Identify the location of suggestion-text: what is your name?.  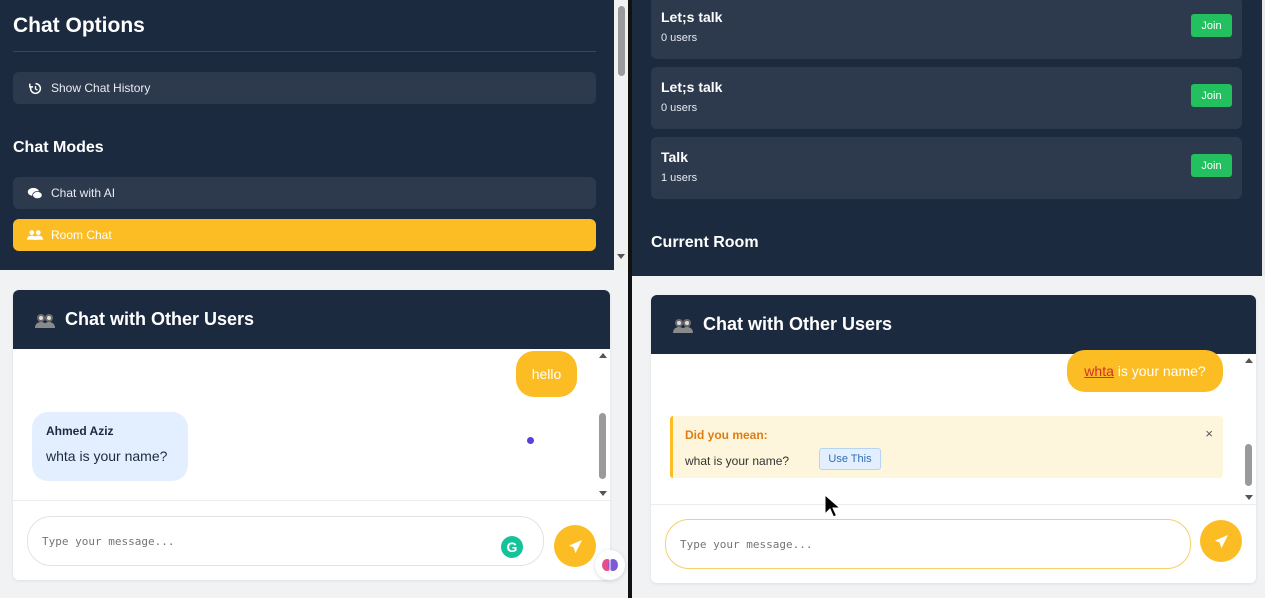
(737, 461).